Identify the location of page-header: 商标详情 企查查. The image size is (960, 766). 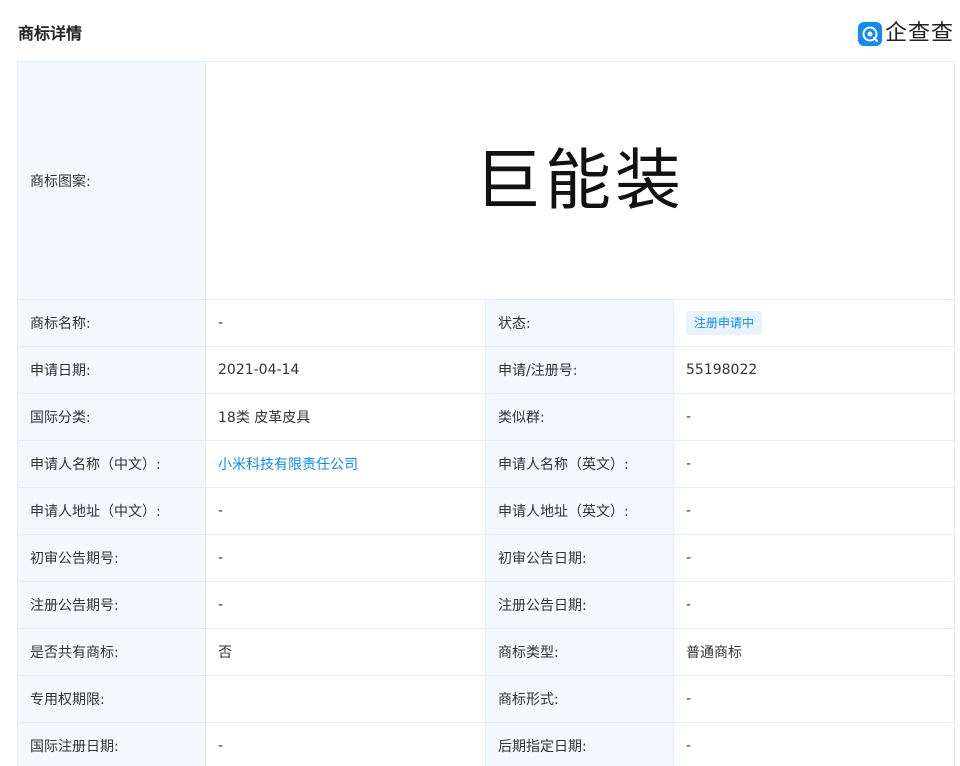
(480, 30).